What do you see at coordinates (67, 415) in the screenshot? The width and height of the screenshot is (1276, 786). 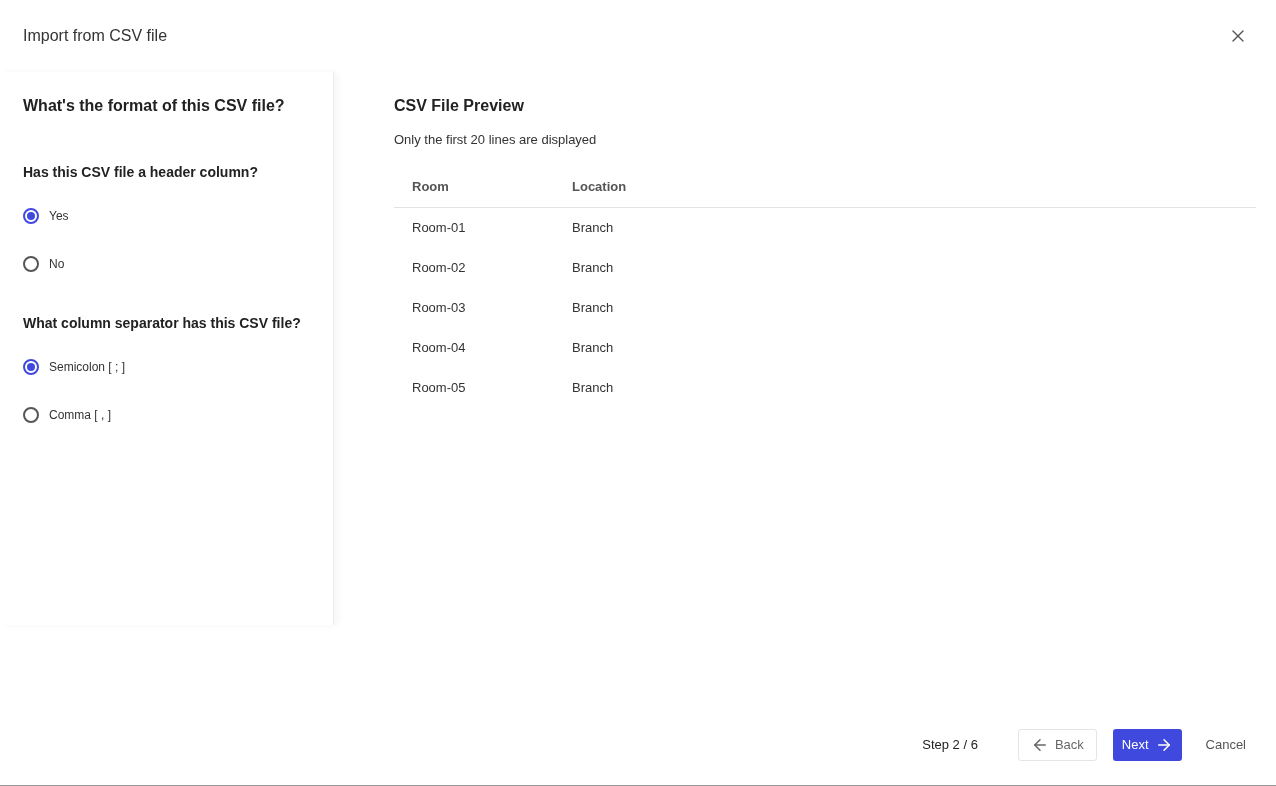 I see `radio-option: Comma [ , ]` at bounding box center [67, 415].